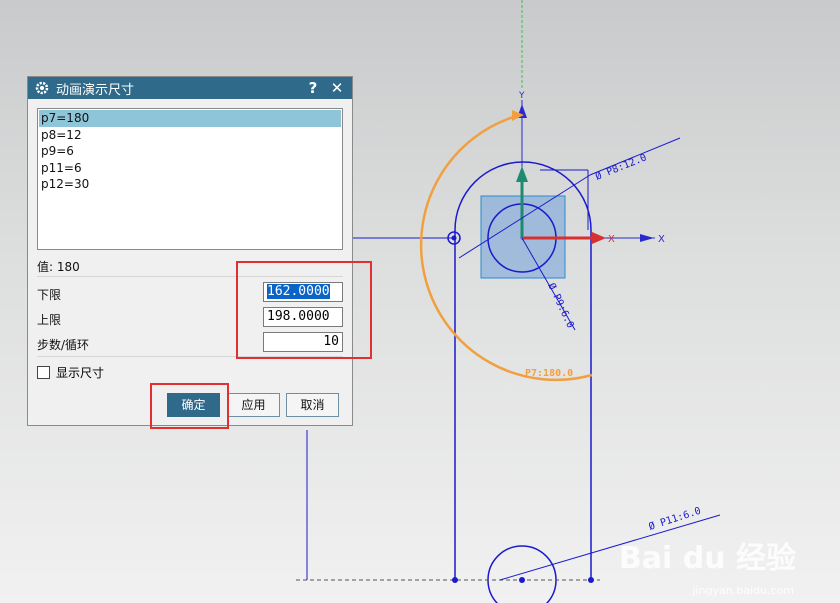 The image size is (840, 603). What do you see at coordinates (454, 238) in the screenshot?
I see `pivot-point-inner` at bounding box center [454, 238].